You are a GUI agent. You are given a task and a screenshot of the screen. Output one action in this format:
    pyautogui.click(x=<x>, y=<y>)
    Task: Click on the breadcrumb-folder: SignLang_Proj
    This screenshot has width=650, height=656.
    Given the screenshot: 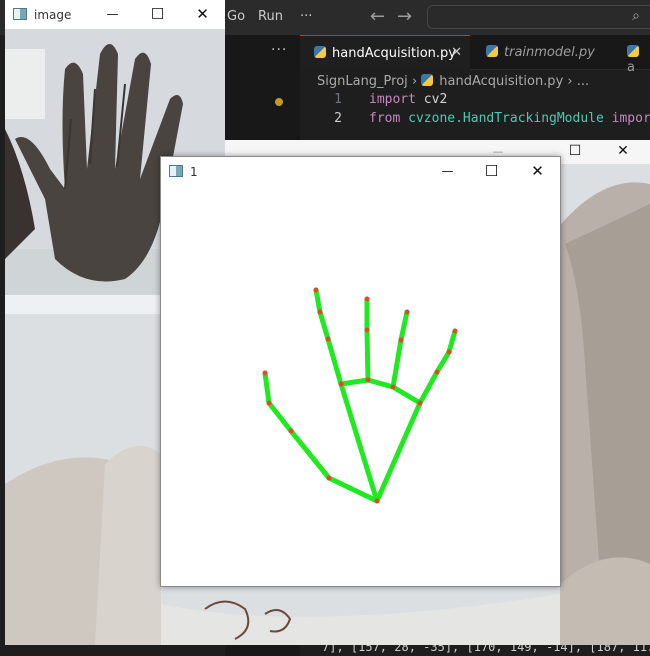 What is the action you would take?
    pyautogui.click(x=362, y=81)
    